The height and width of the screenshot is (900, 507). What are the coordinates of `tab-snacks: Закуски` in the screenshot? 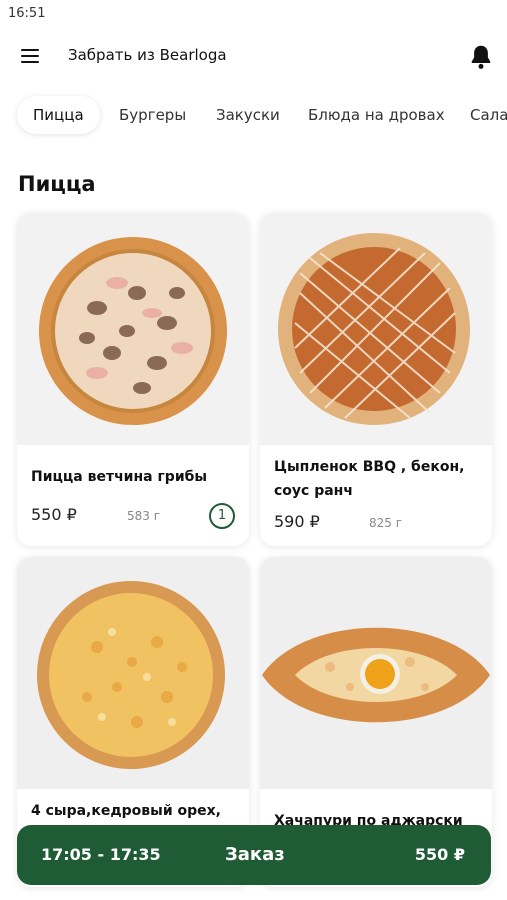 It's located at (248, 115).